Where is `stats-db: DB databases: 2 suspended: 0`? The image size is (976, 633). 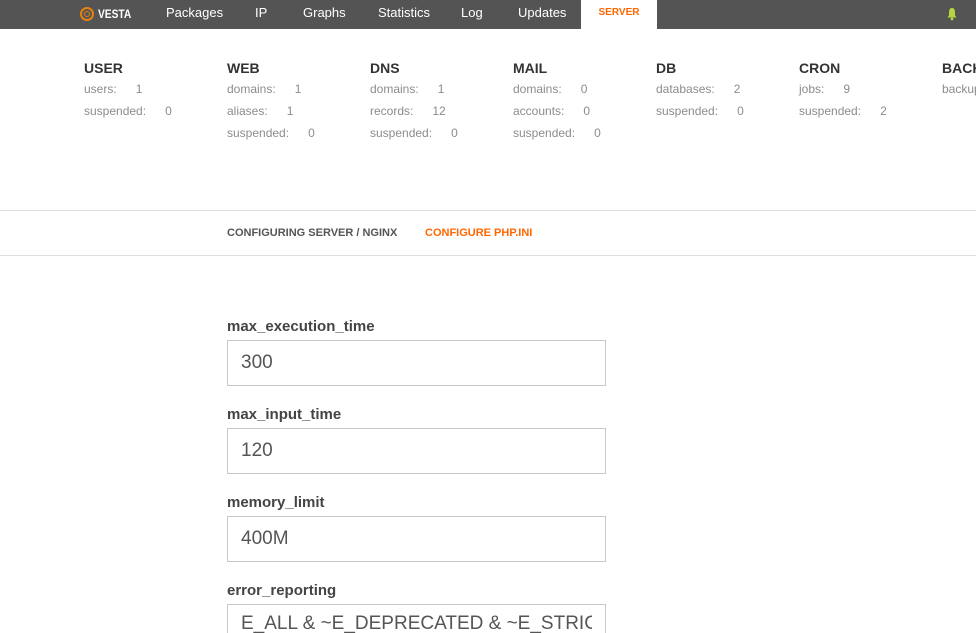
stats-db: DB databases: 2 suspended: 0 is located at coordinates (700, 91).